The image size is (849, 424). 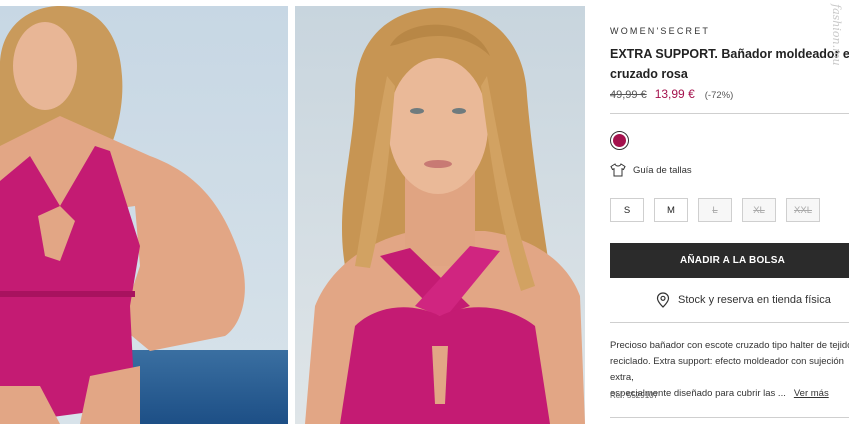 I want to click on size-option-xl: XL, so click(x=759, y=210).